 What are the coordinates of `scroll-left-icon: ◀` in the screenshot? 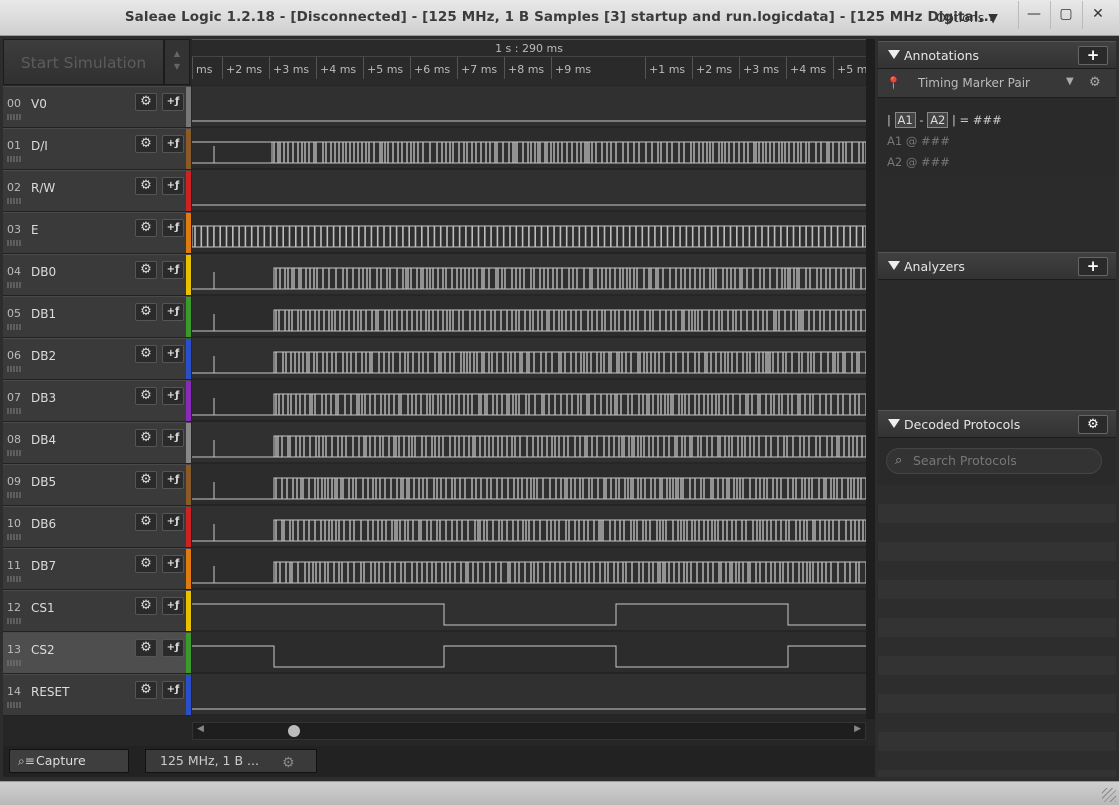 It's located at (200, 729).